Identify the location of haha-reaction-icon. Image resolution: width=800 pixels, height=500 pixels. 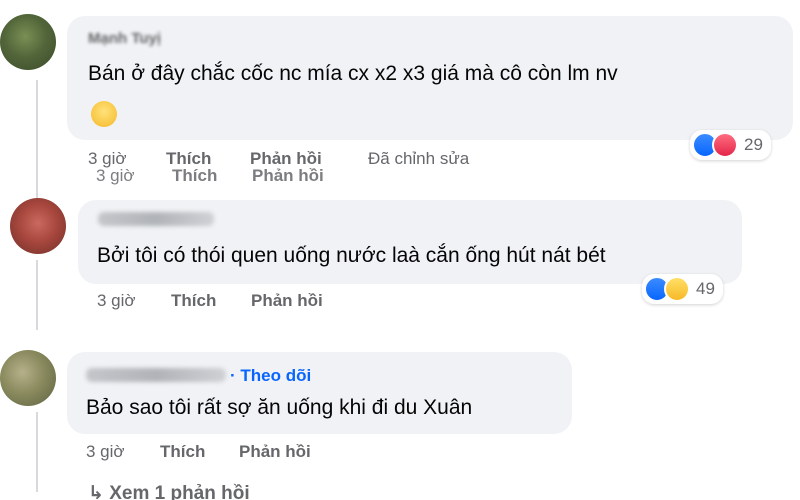
(677, 289).